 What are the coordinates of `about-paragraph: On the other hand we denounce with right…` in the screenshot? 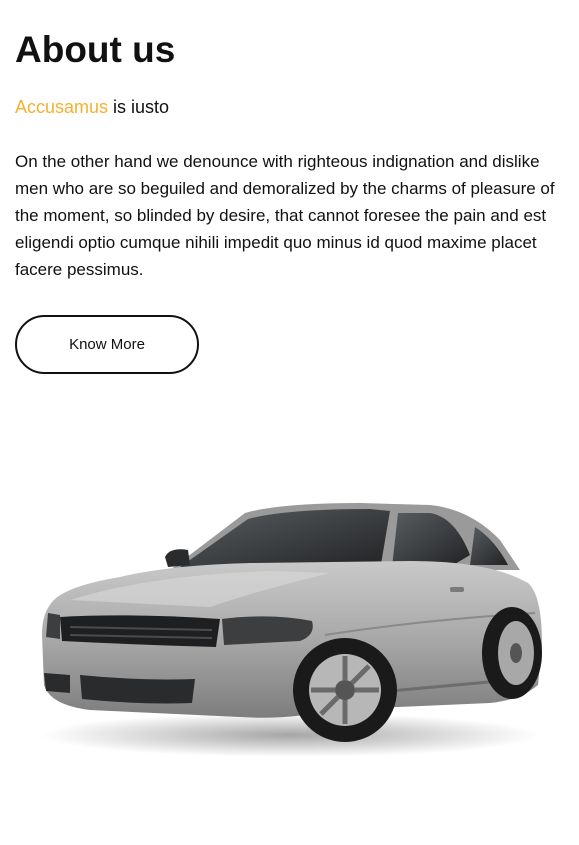 It's located at (285, 215).